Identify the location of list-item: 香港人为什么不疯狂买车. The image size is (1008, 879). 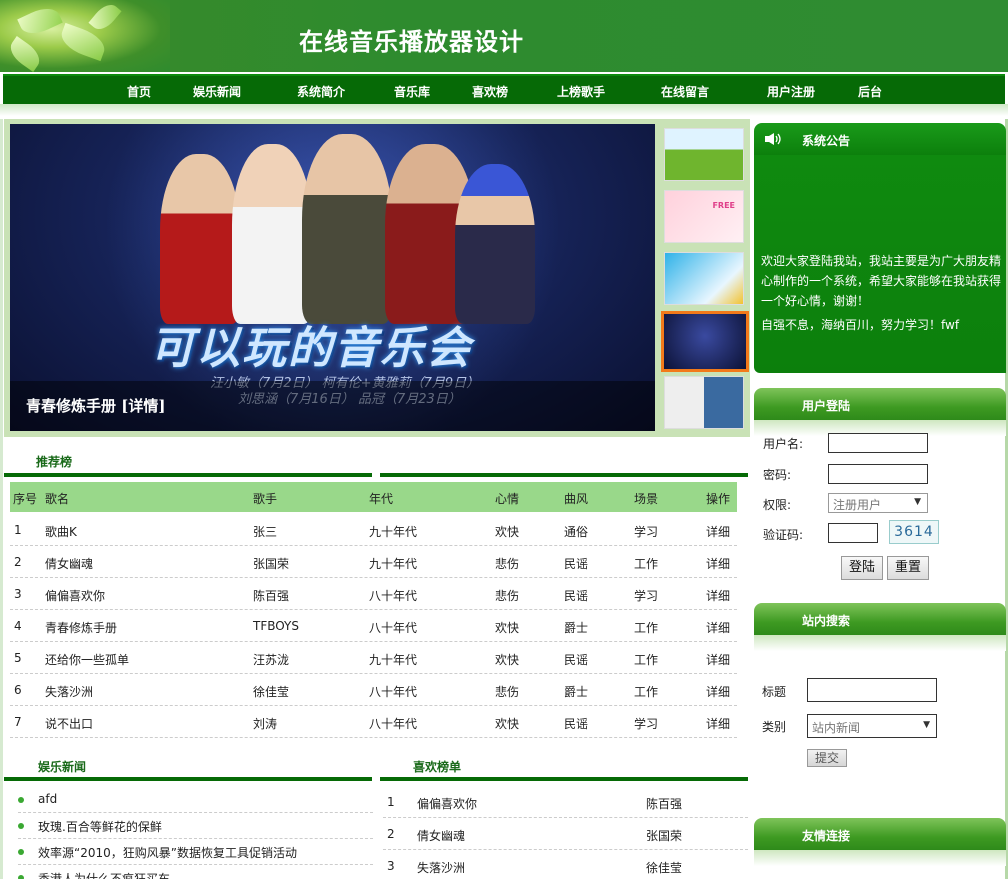
(195, 872).